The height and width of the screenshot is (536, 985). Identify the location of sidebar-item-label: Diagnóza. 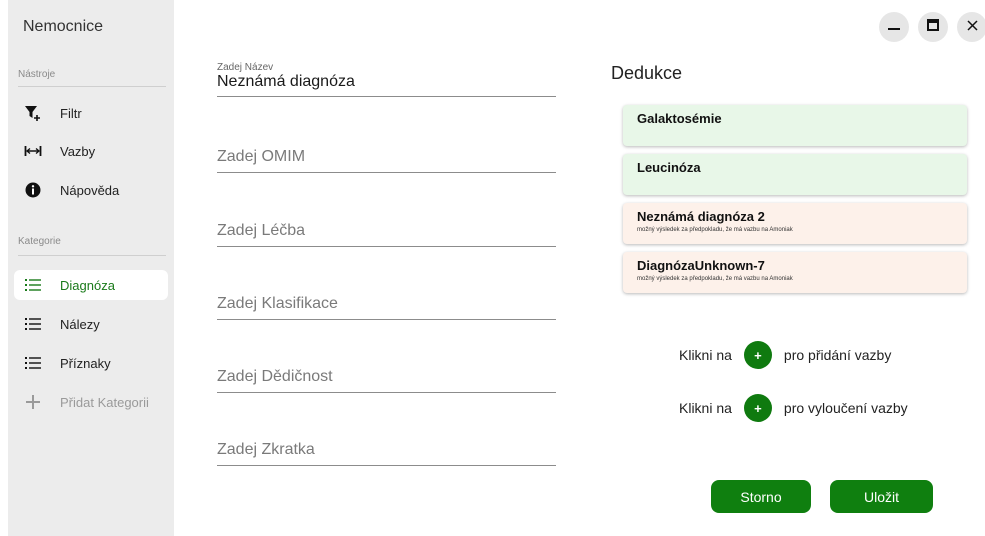
(87, 285).